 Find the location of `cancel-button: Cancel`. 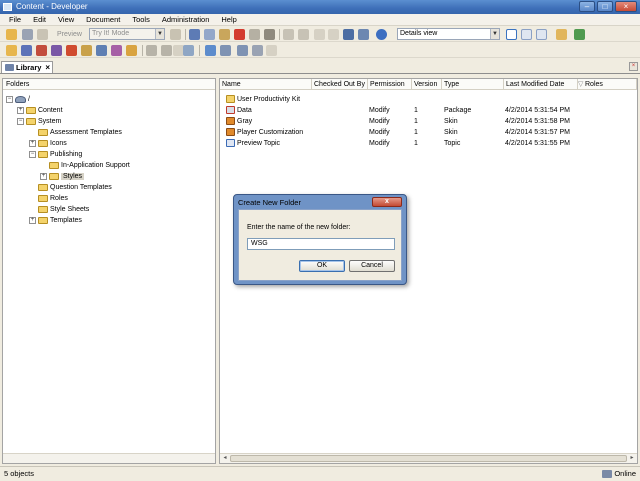

cancel-button: Cancel is located at coordinates (372, 266).